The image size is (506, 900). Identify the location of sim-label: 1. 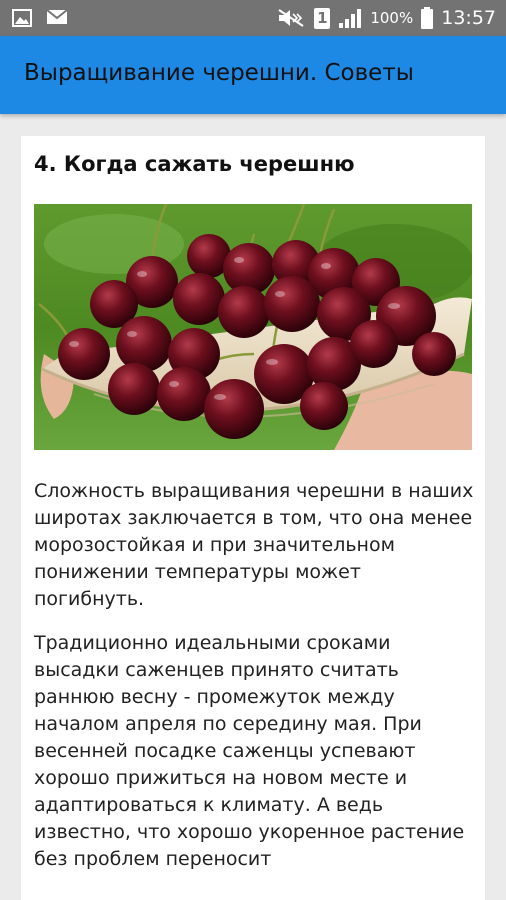
(322, 17).